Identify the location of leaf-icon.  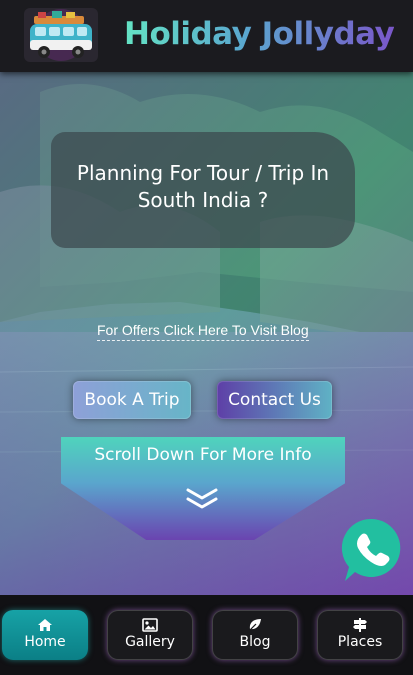
(254, 625).